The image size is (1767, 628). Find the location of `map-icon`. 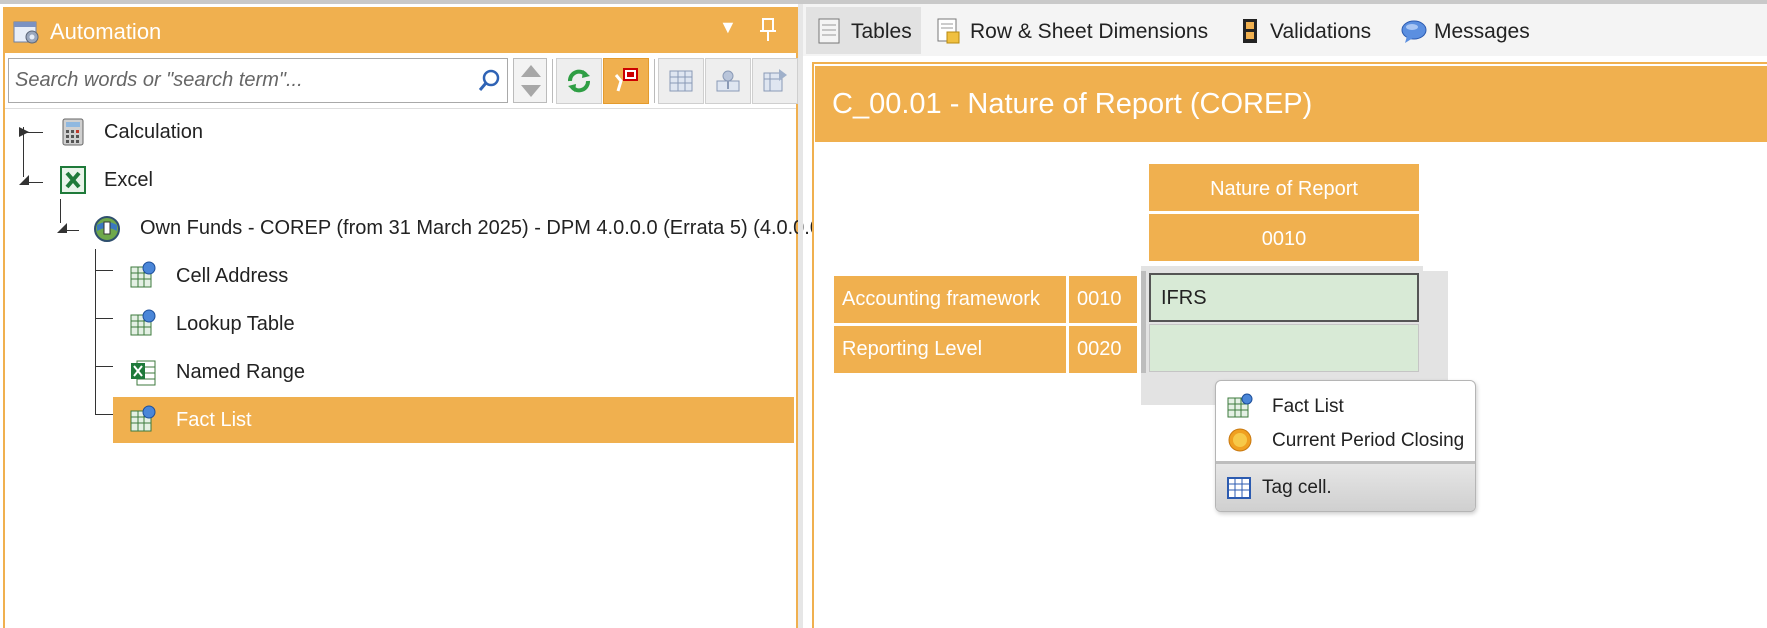

map-icon is located at coordinates (728, 81).